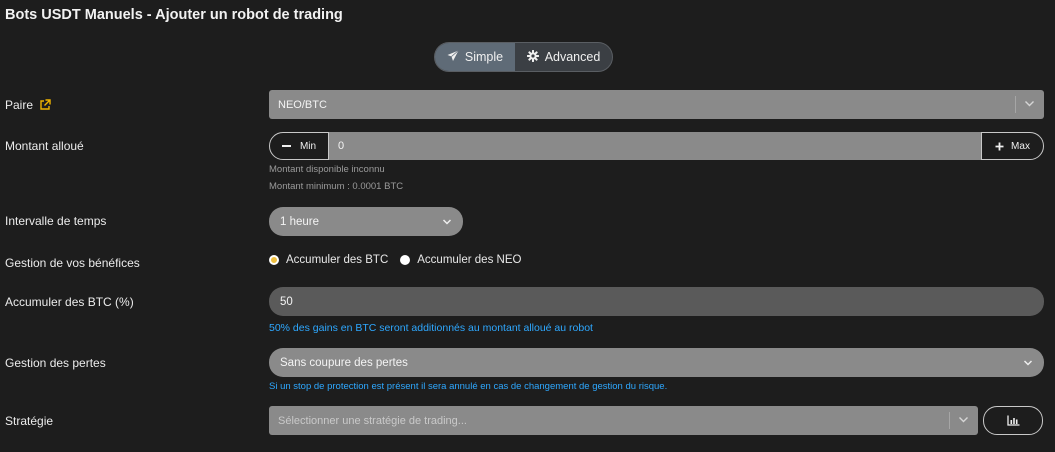  What do you see at coordinates (949, 420) in the screenshot?
I see `strategy-select-divider` at bounding box center [949, 420].